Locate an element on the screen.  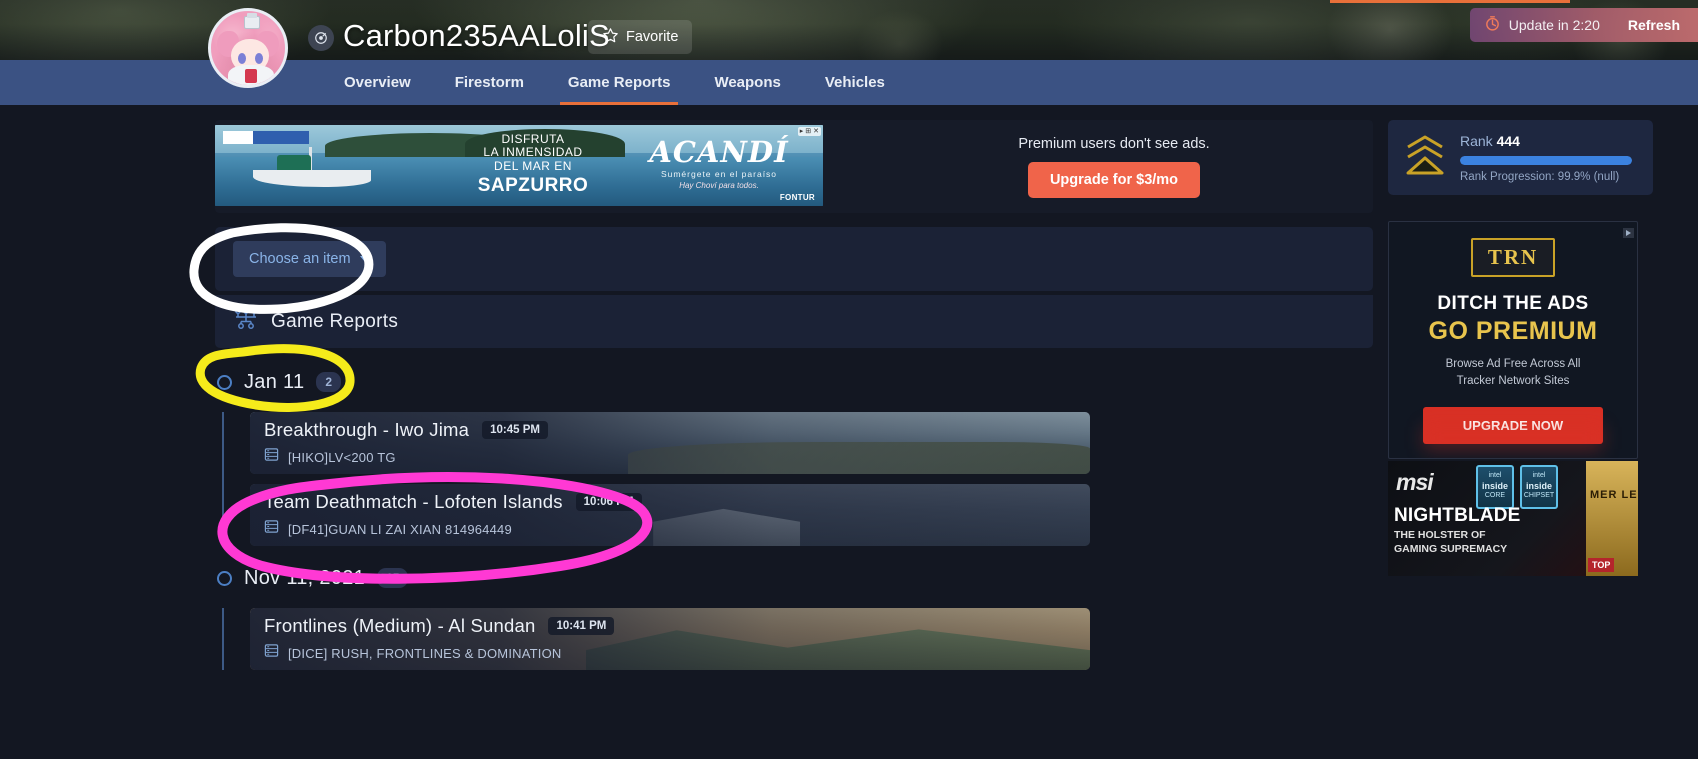
match-title: Frontlines (Medium) - Al Sundan is located at coordinates (400, 625).